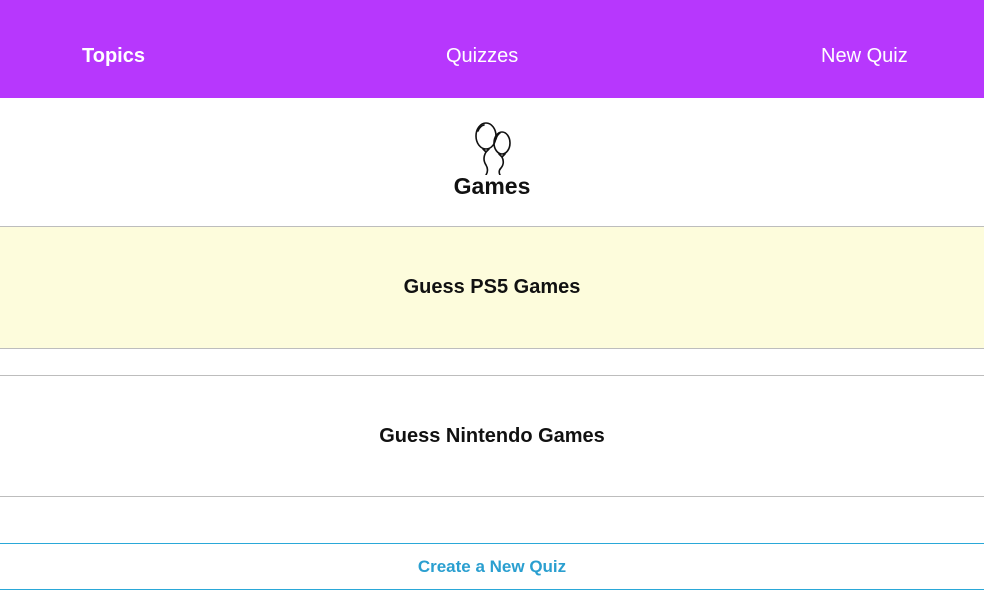 This screenshot has height=605, width=984. I want to click on create-new-quiz-label: Create a New Quiz, so click(492, 566).